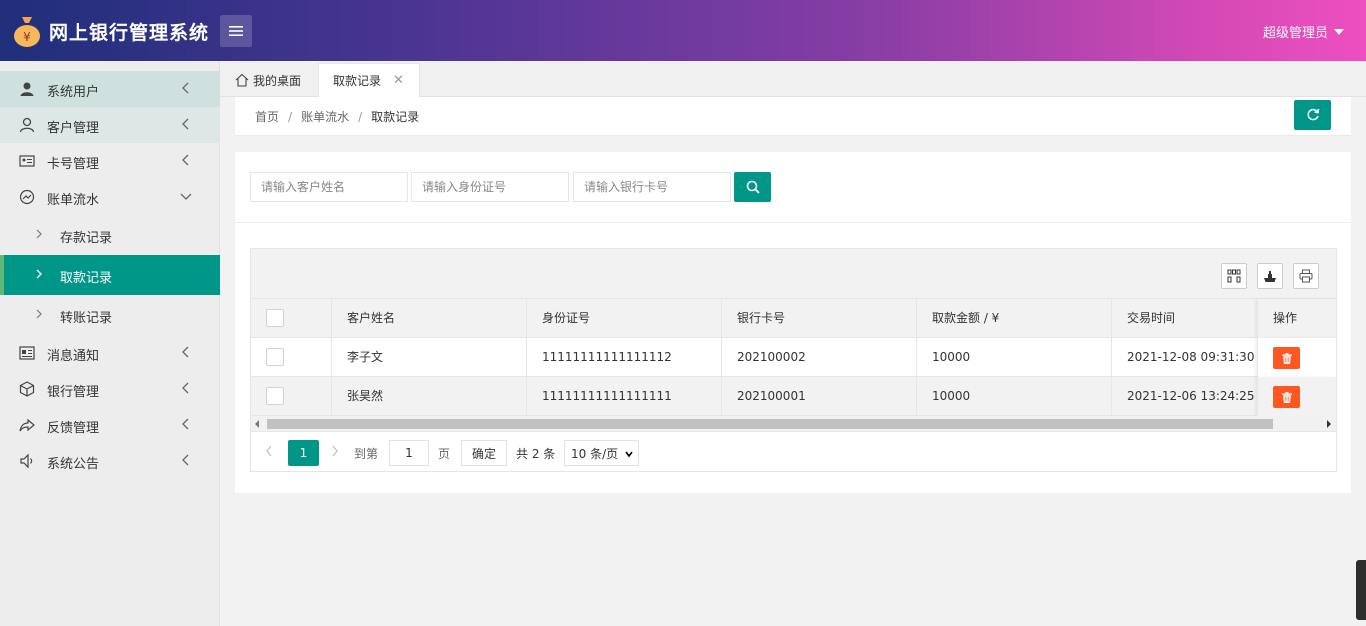 The image size is (1366, 626). Describe the element at coordinates (793, 452) in the screenshot. I see `pagination: 1 到第 页 确定 共 2 条 10 条/页` at that location.